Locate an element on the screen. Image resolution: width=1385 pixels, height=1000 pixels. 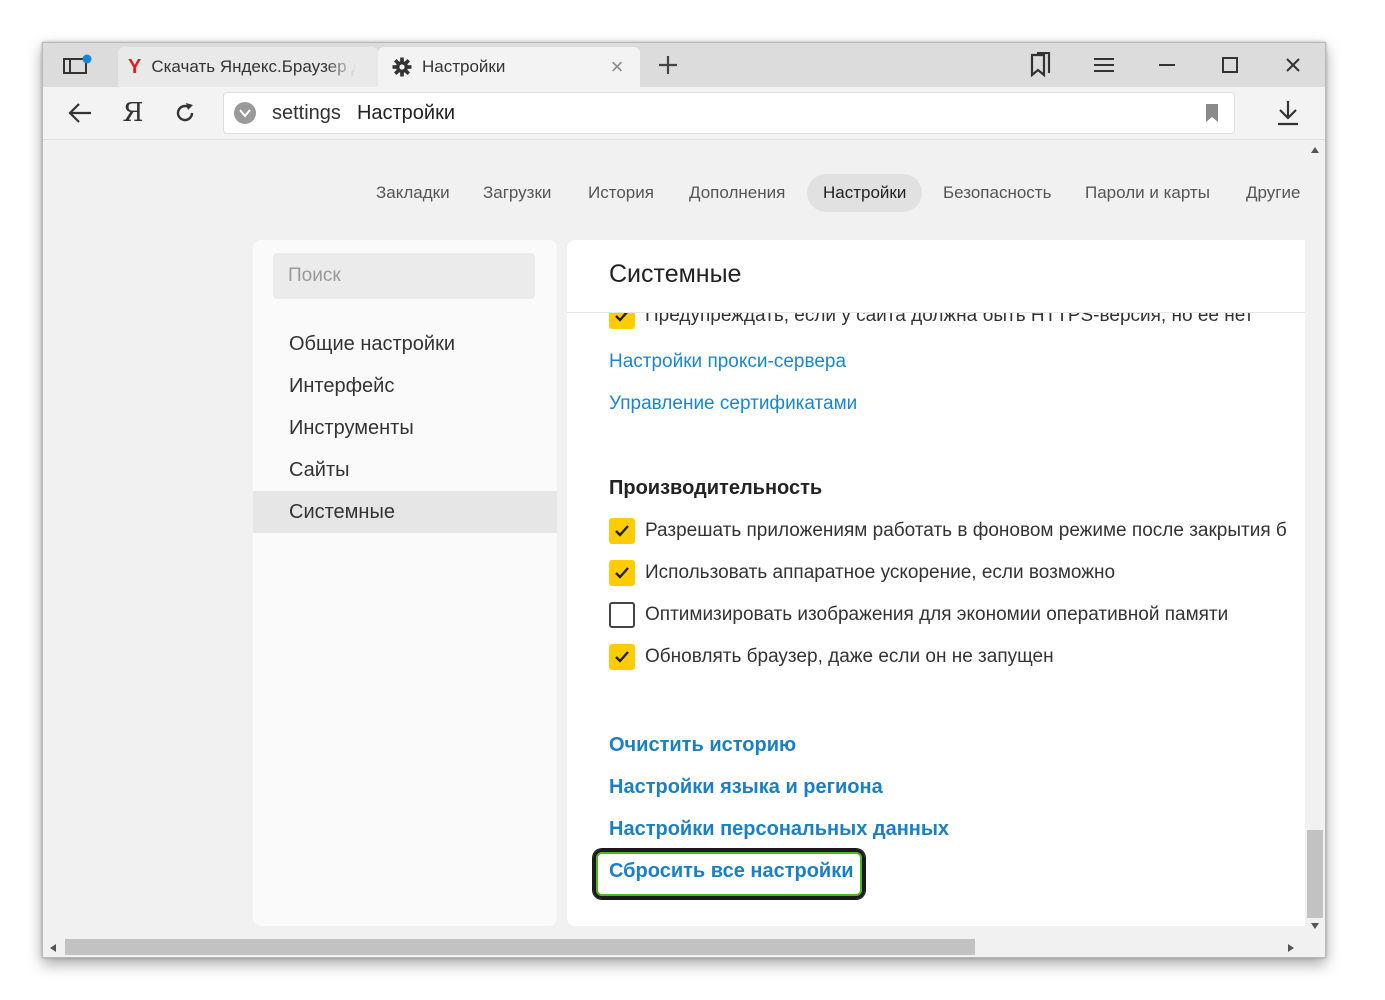
nav-passwords-cards: Пароли и карты is located at coordinates (1147, 193).